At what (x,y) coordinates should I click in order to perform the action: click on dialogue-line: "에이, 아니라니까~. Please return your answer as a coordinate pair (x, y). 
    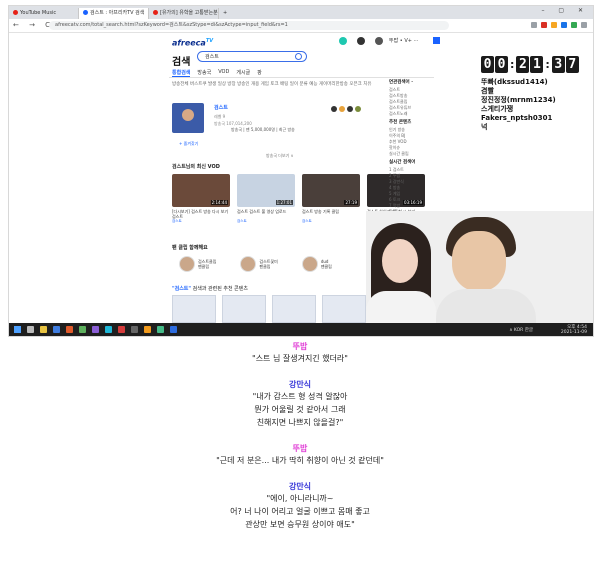
    Looking at the image, I should click on (300, 498).